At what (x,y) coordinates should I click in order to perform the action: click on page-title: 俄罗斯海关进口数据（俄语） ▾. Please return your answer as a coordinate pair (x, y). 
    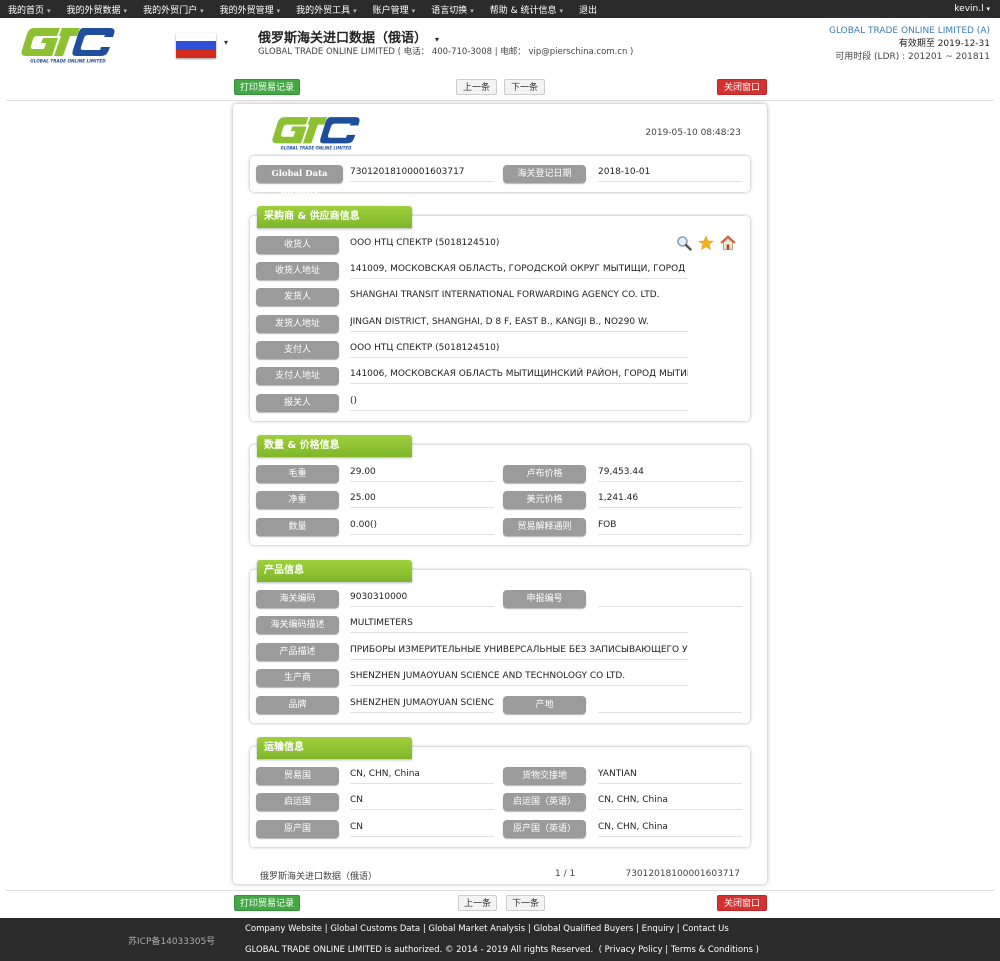
    Looking at the image, I should click on (348, 36).